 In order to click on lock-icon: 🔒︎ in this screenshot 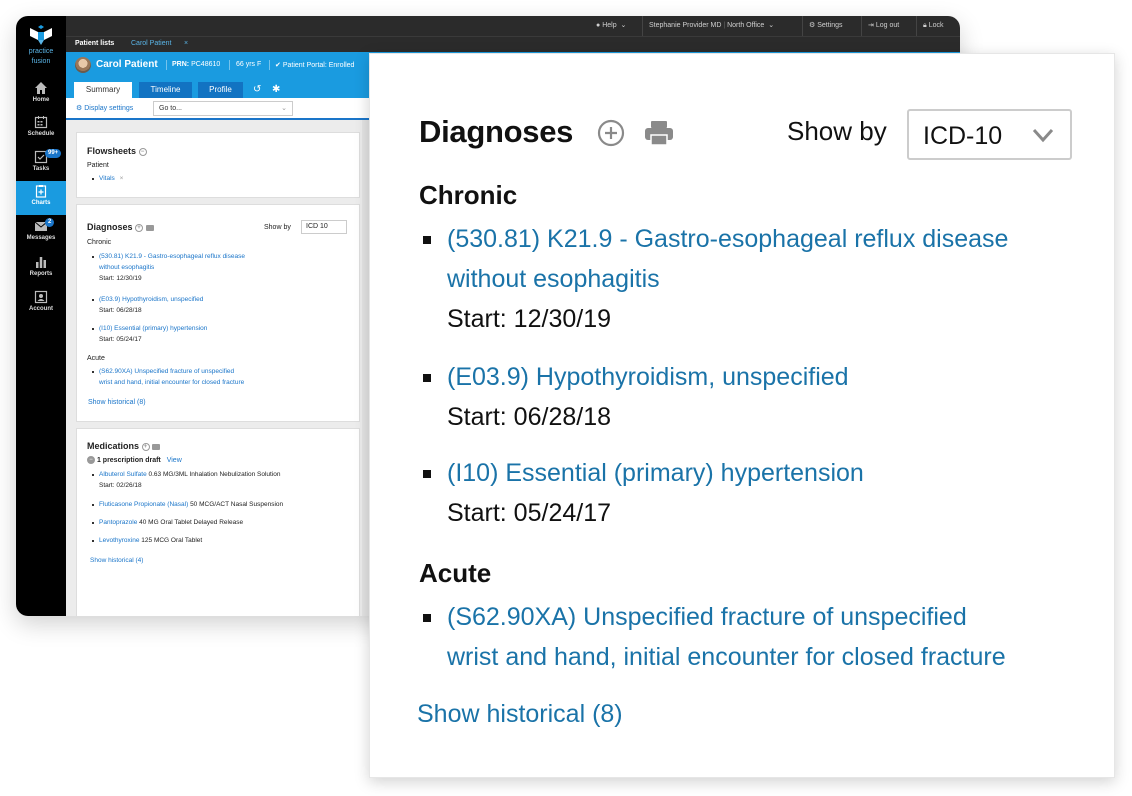, I will do `click(925, 25)`.